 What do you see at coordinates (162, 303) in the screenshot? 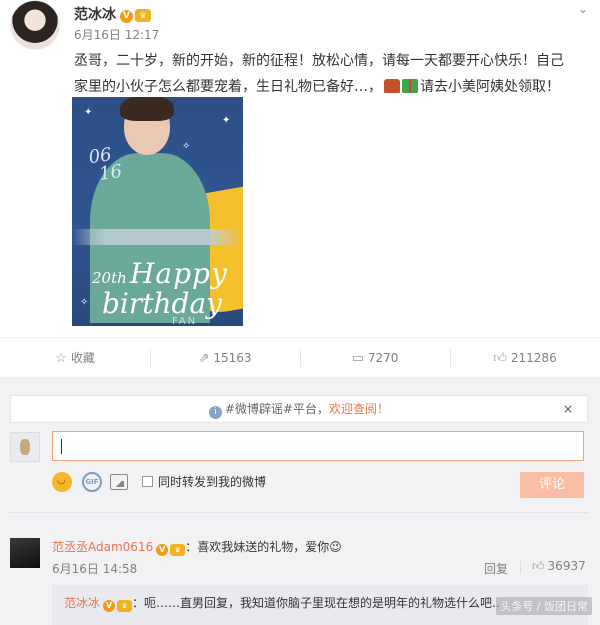
I see `image-birthday-text: birthday` at bounding box center [162, 303].